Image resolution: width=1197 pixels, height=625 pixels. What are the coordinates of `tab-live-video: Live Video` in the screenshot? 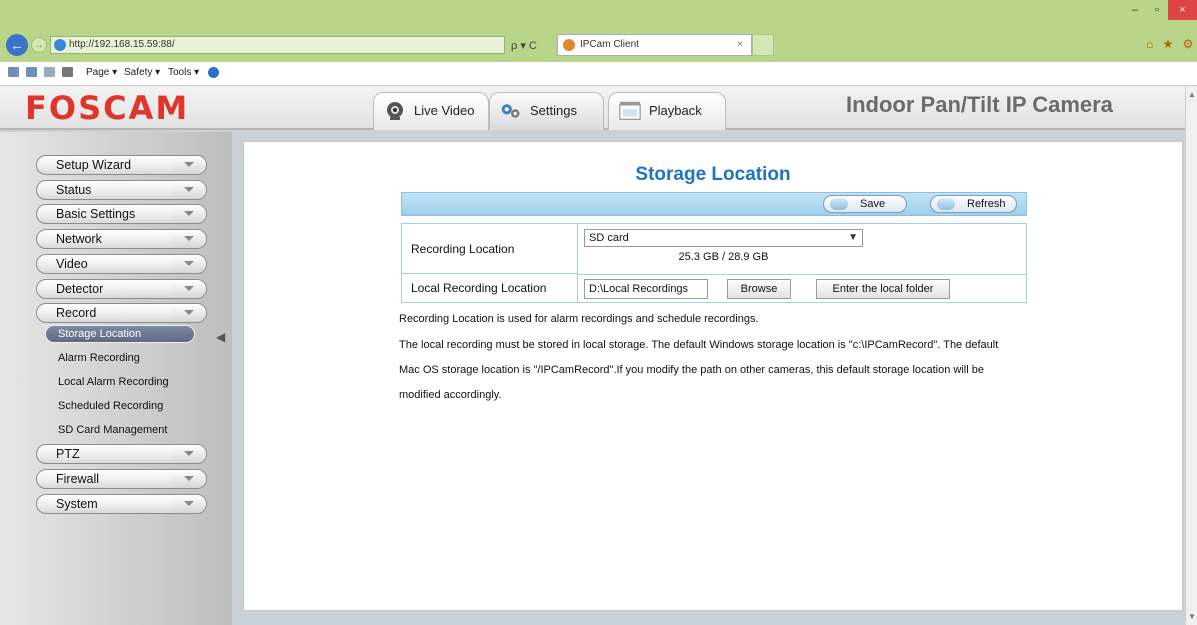 It's located at (431, 111).